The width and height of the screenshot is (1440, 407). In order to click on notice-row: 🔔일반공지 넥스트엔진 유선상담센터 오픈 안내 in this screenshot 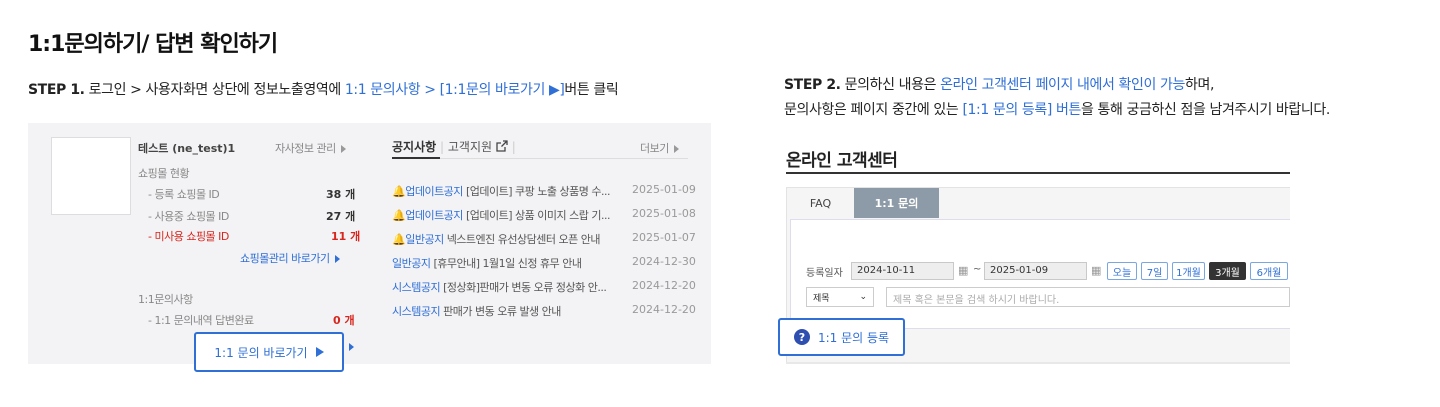, I will do `click(496, 239)`.